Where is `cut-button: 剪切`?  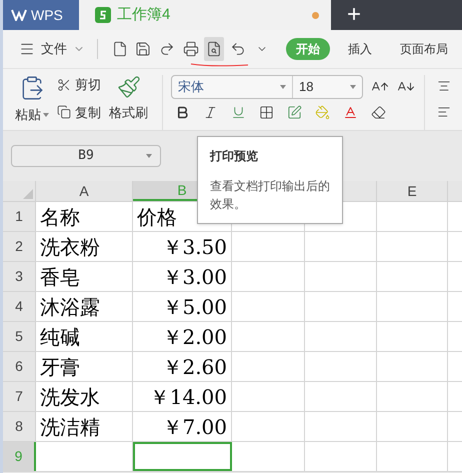
cut-button: 剪切 is located at coordinates (79, 84).